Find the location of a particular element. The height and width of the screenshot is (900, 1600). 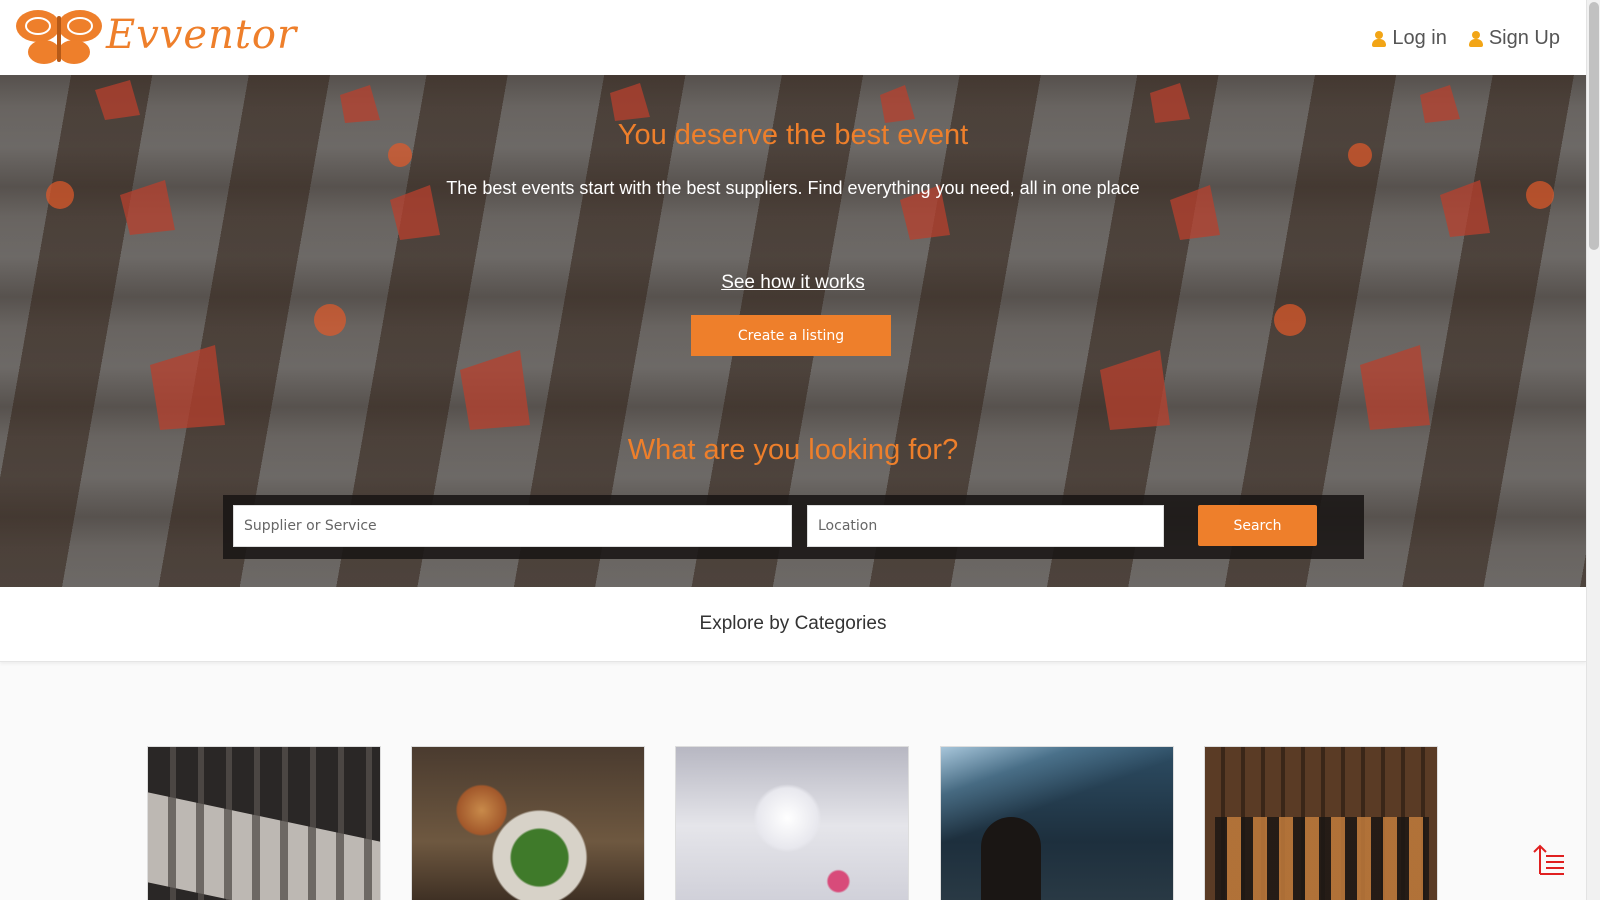

categories-title: Explore by Categories is located at coordinates (793, 623).